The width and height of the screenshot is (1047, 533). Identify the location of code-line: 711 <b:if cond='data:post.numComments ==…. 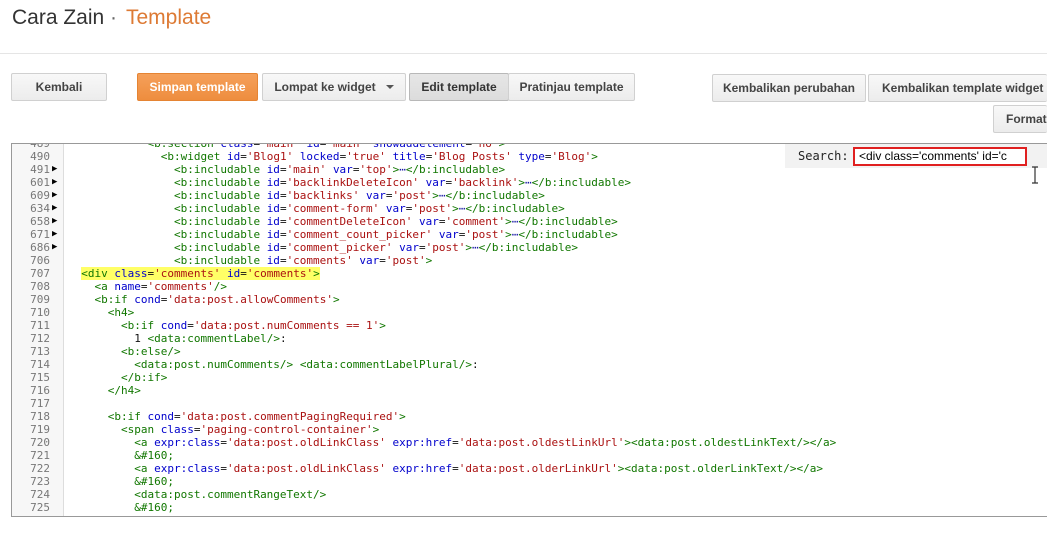
(529, 325).